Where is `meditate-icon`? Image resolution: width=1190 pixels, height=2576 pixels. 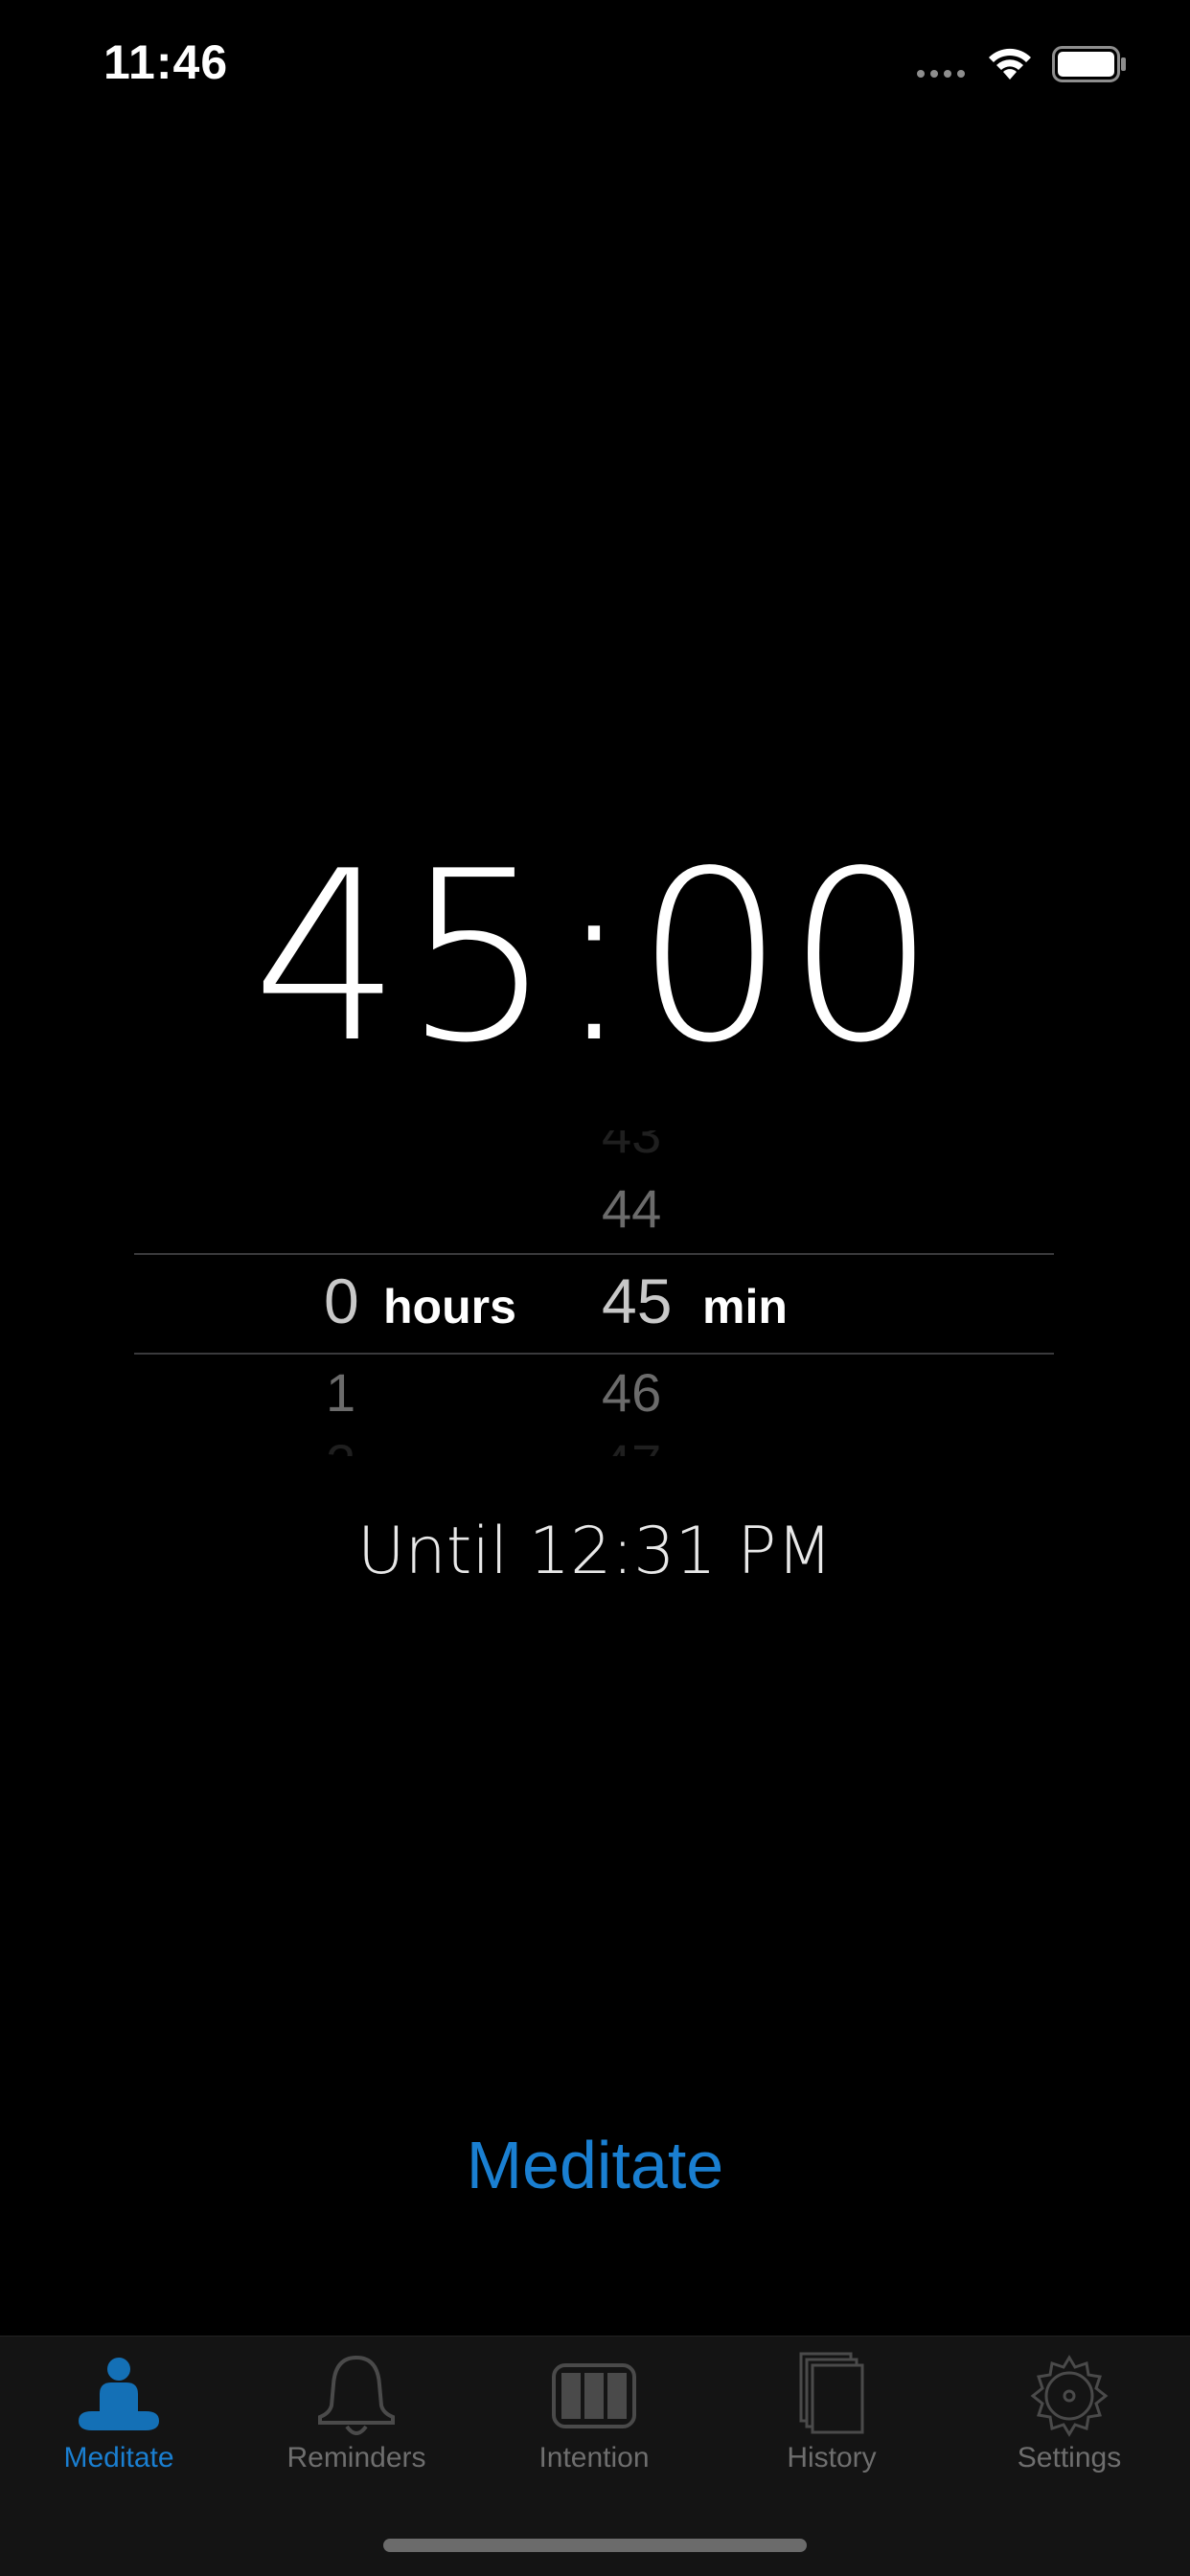 meditate-icon is located at coordinates (119, 2394).